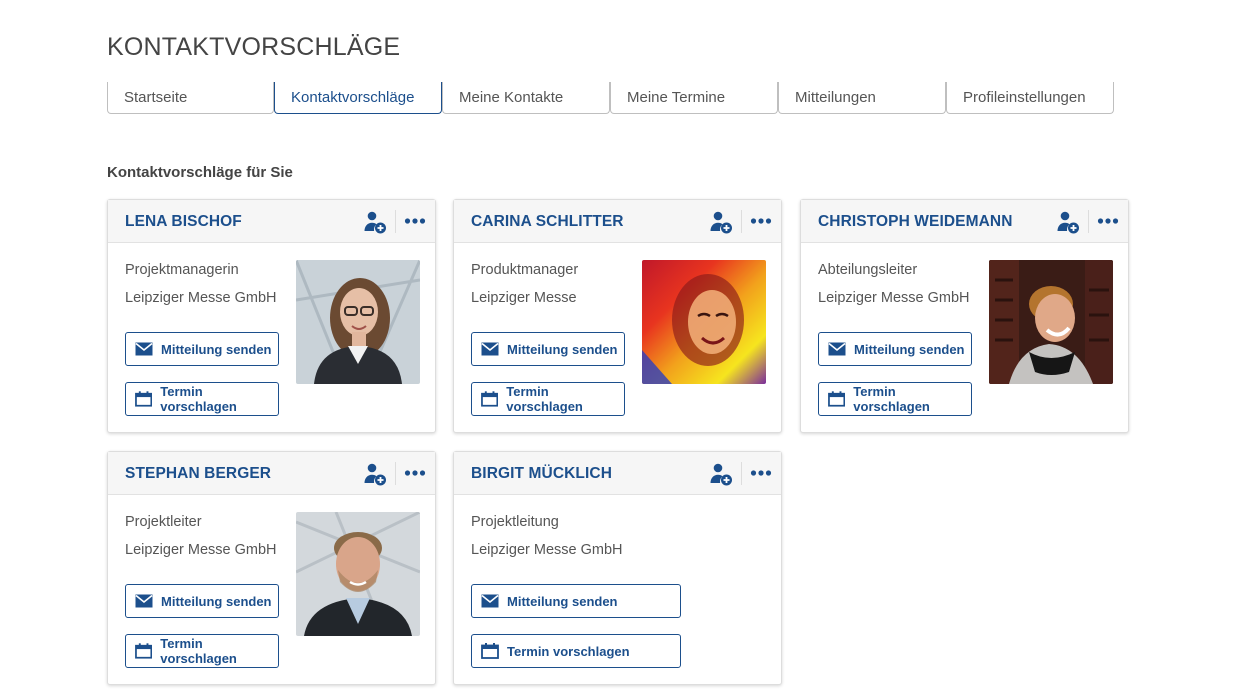 This screenshot has width=1240, height=698. I want to click on tab-kontaktvorschlaege: Kontaktvorschläge, so click(358, 98).